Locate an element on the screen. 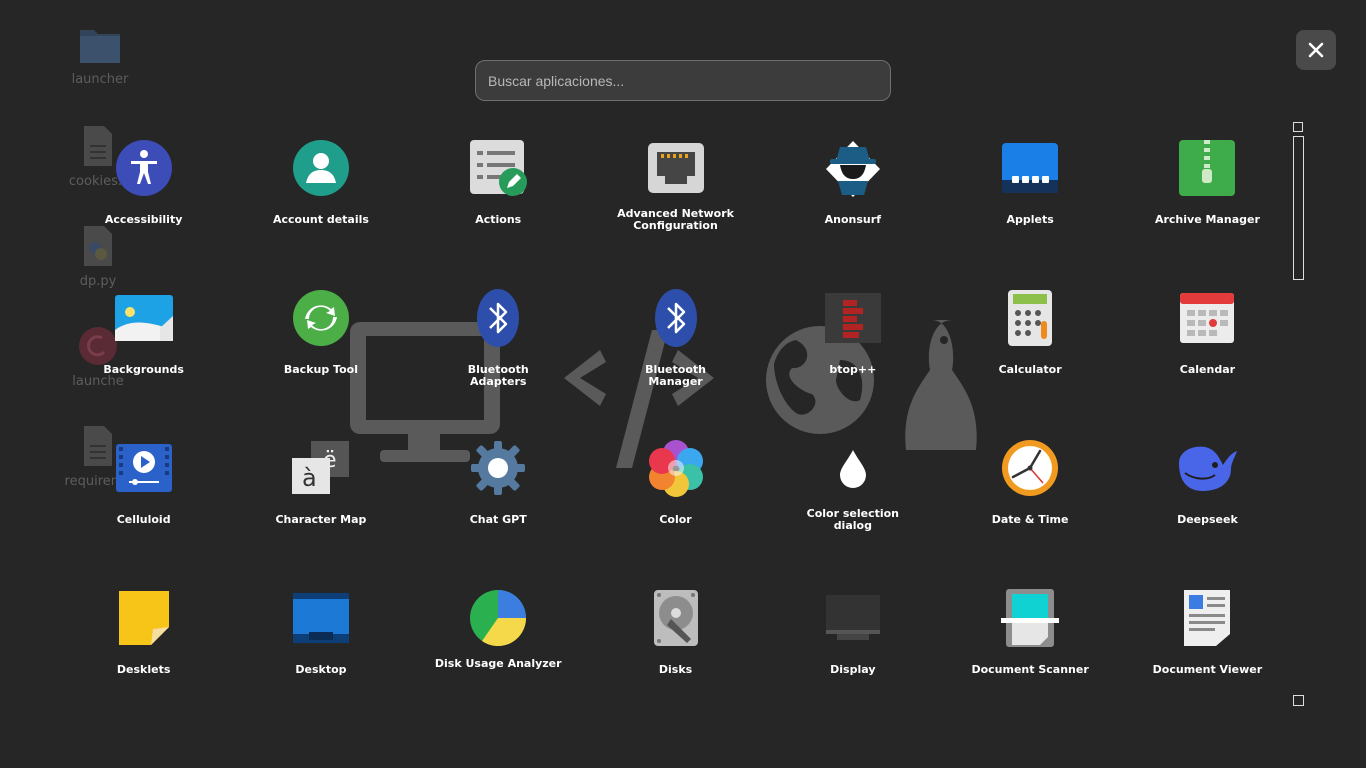 This screenshot has width=1366, height=768. gear-icon is located at coordinates (498, 468).